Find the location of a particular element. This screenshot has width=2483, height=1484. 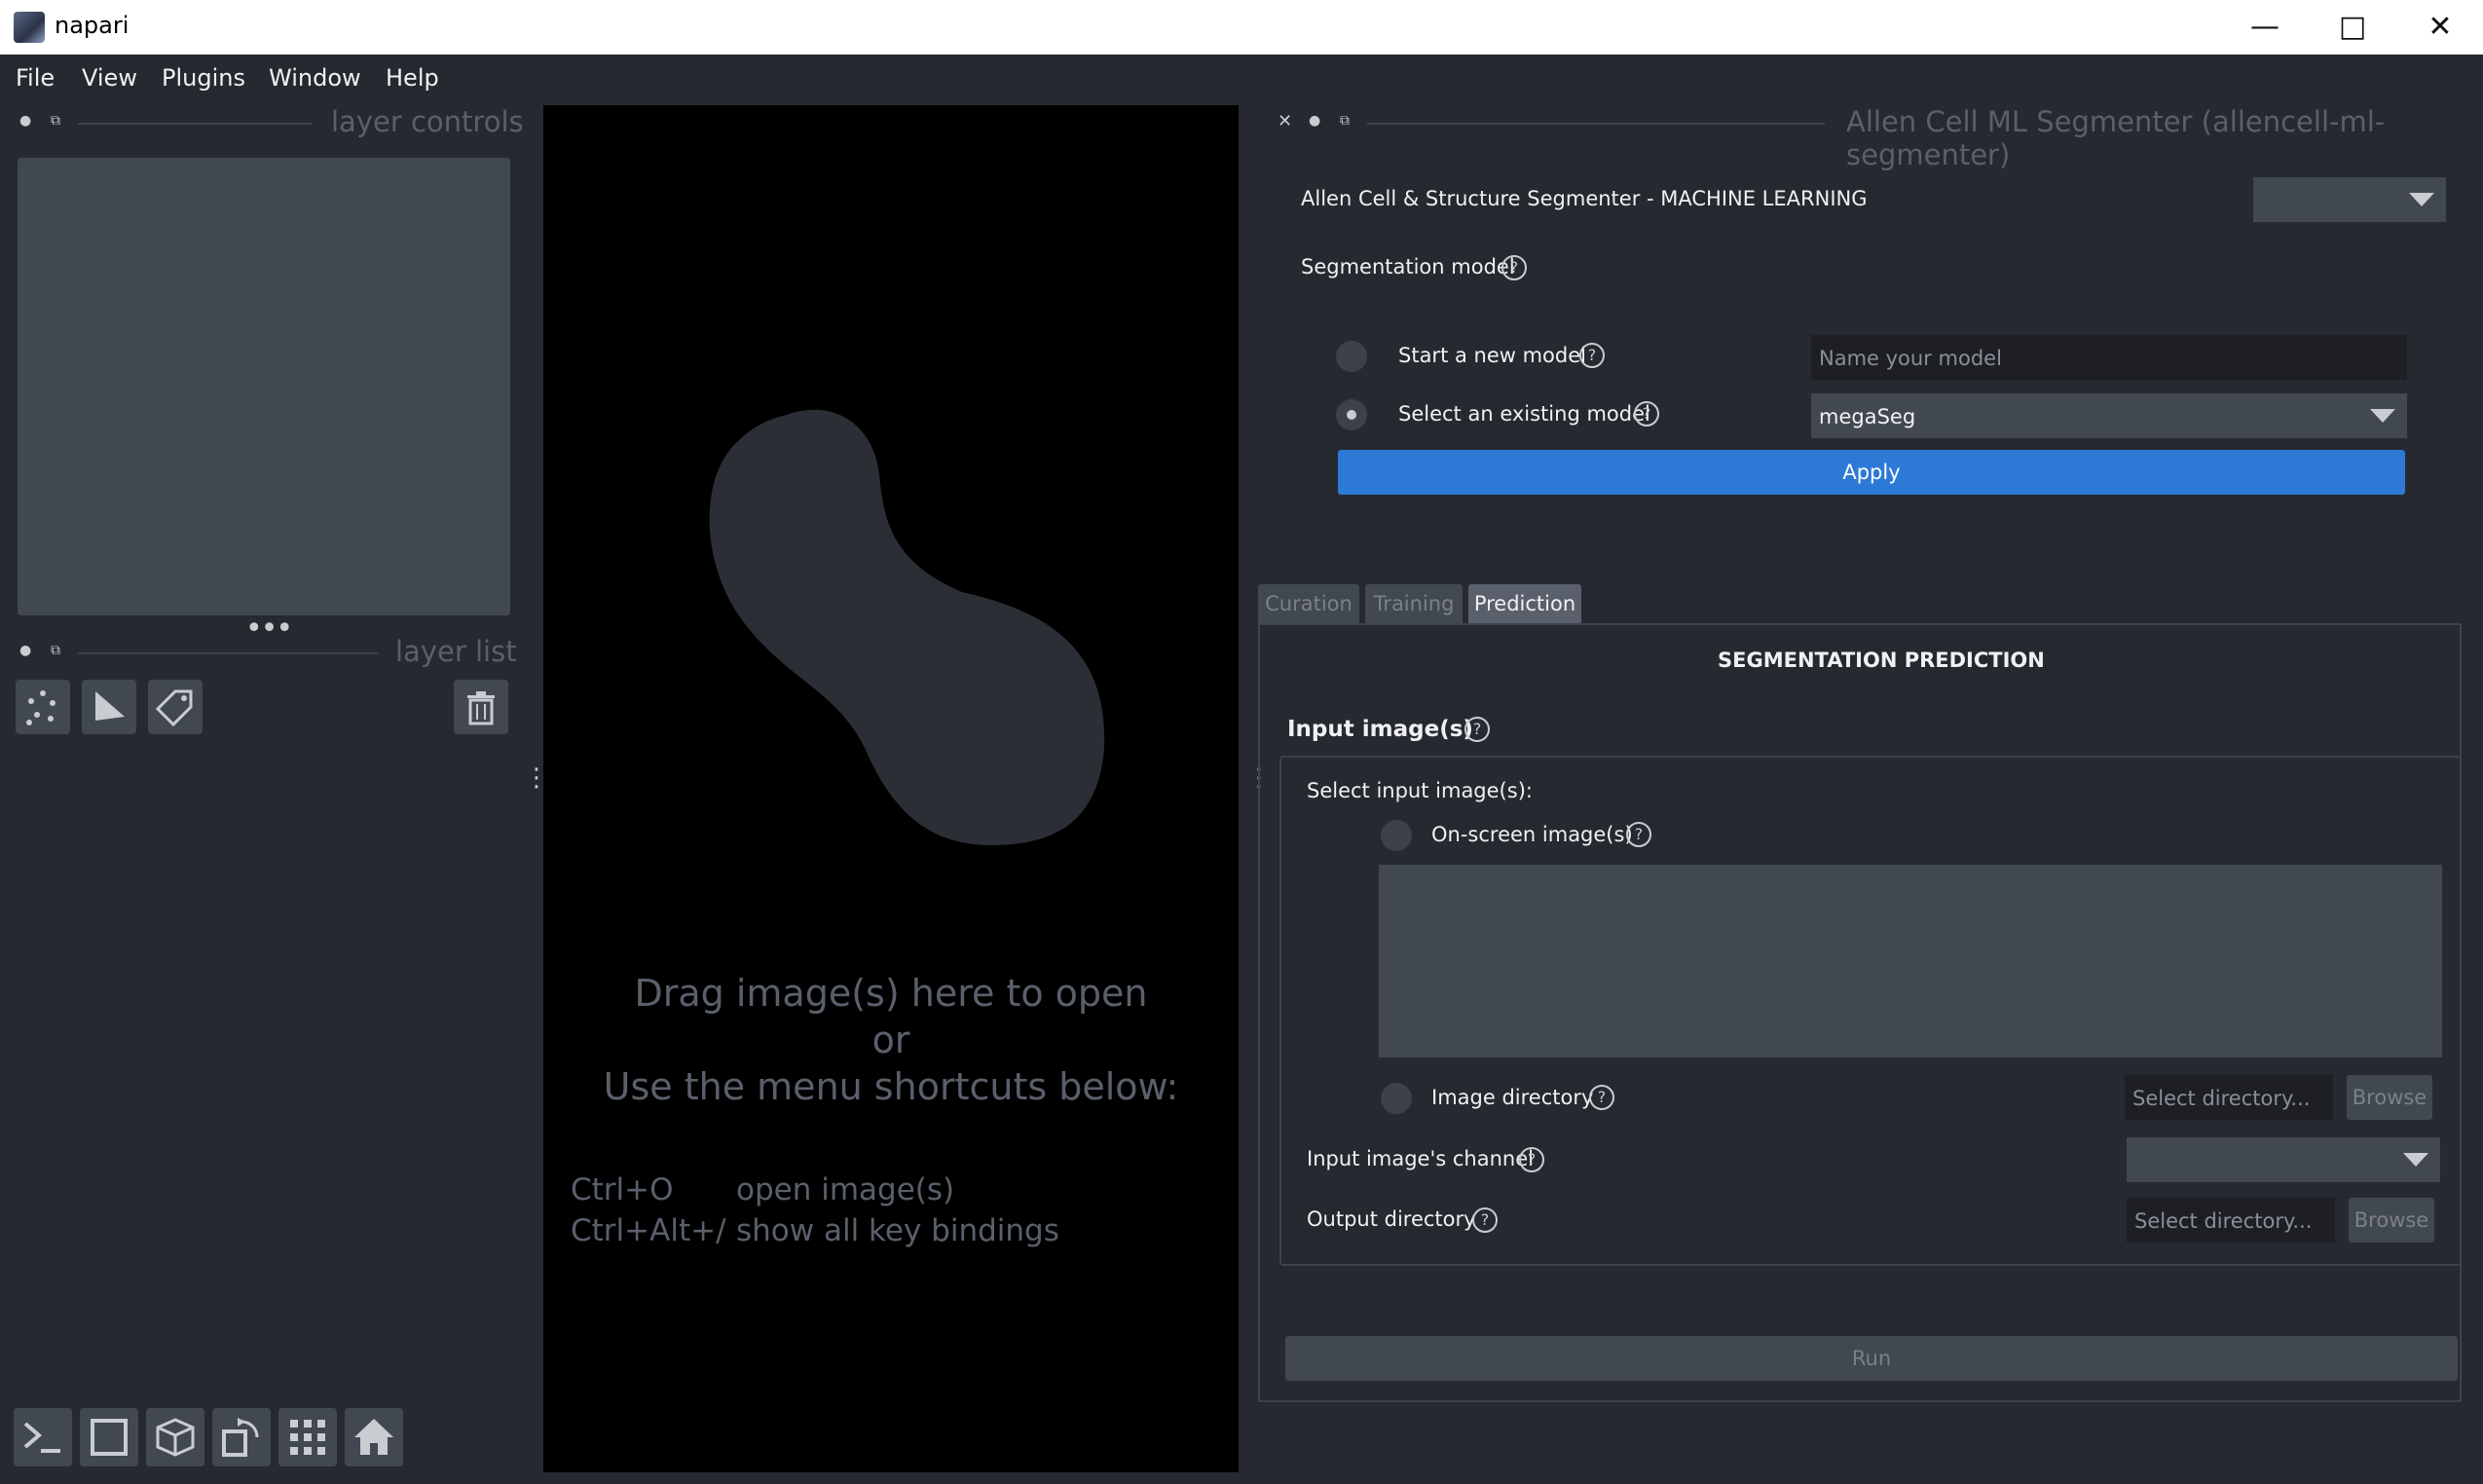

section-title: SEGMENTATION PREDICTION is located at coordinates (1882, 660).